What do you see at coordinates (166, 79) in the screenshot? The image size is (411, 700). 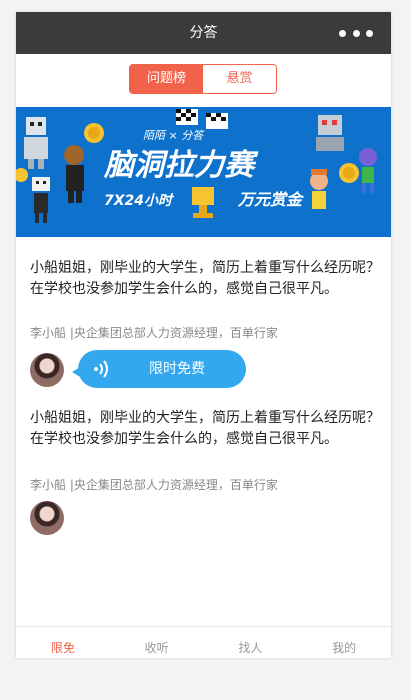 I see `tab-question-ranking: 问题榜` at bounding box center [166, 79].